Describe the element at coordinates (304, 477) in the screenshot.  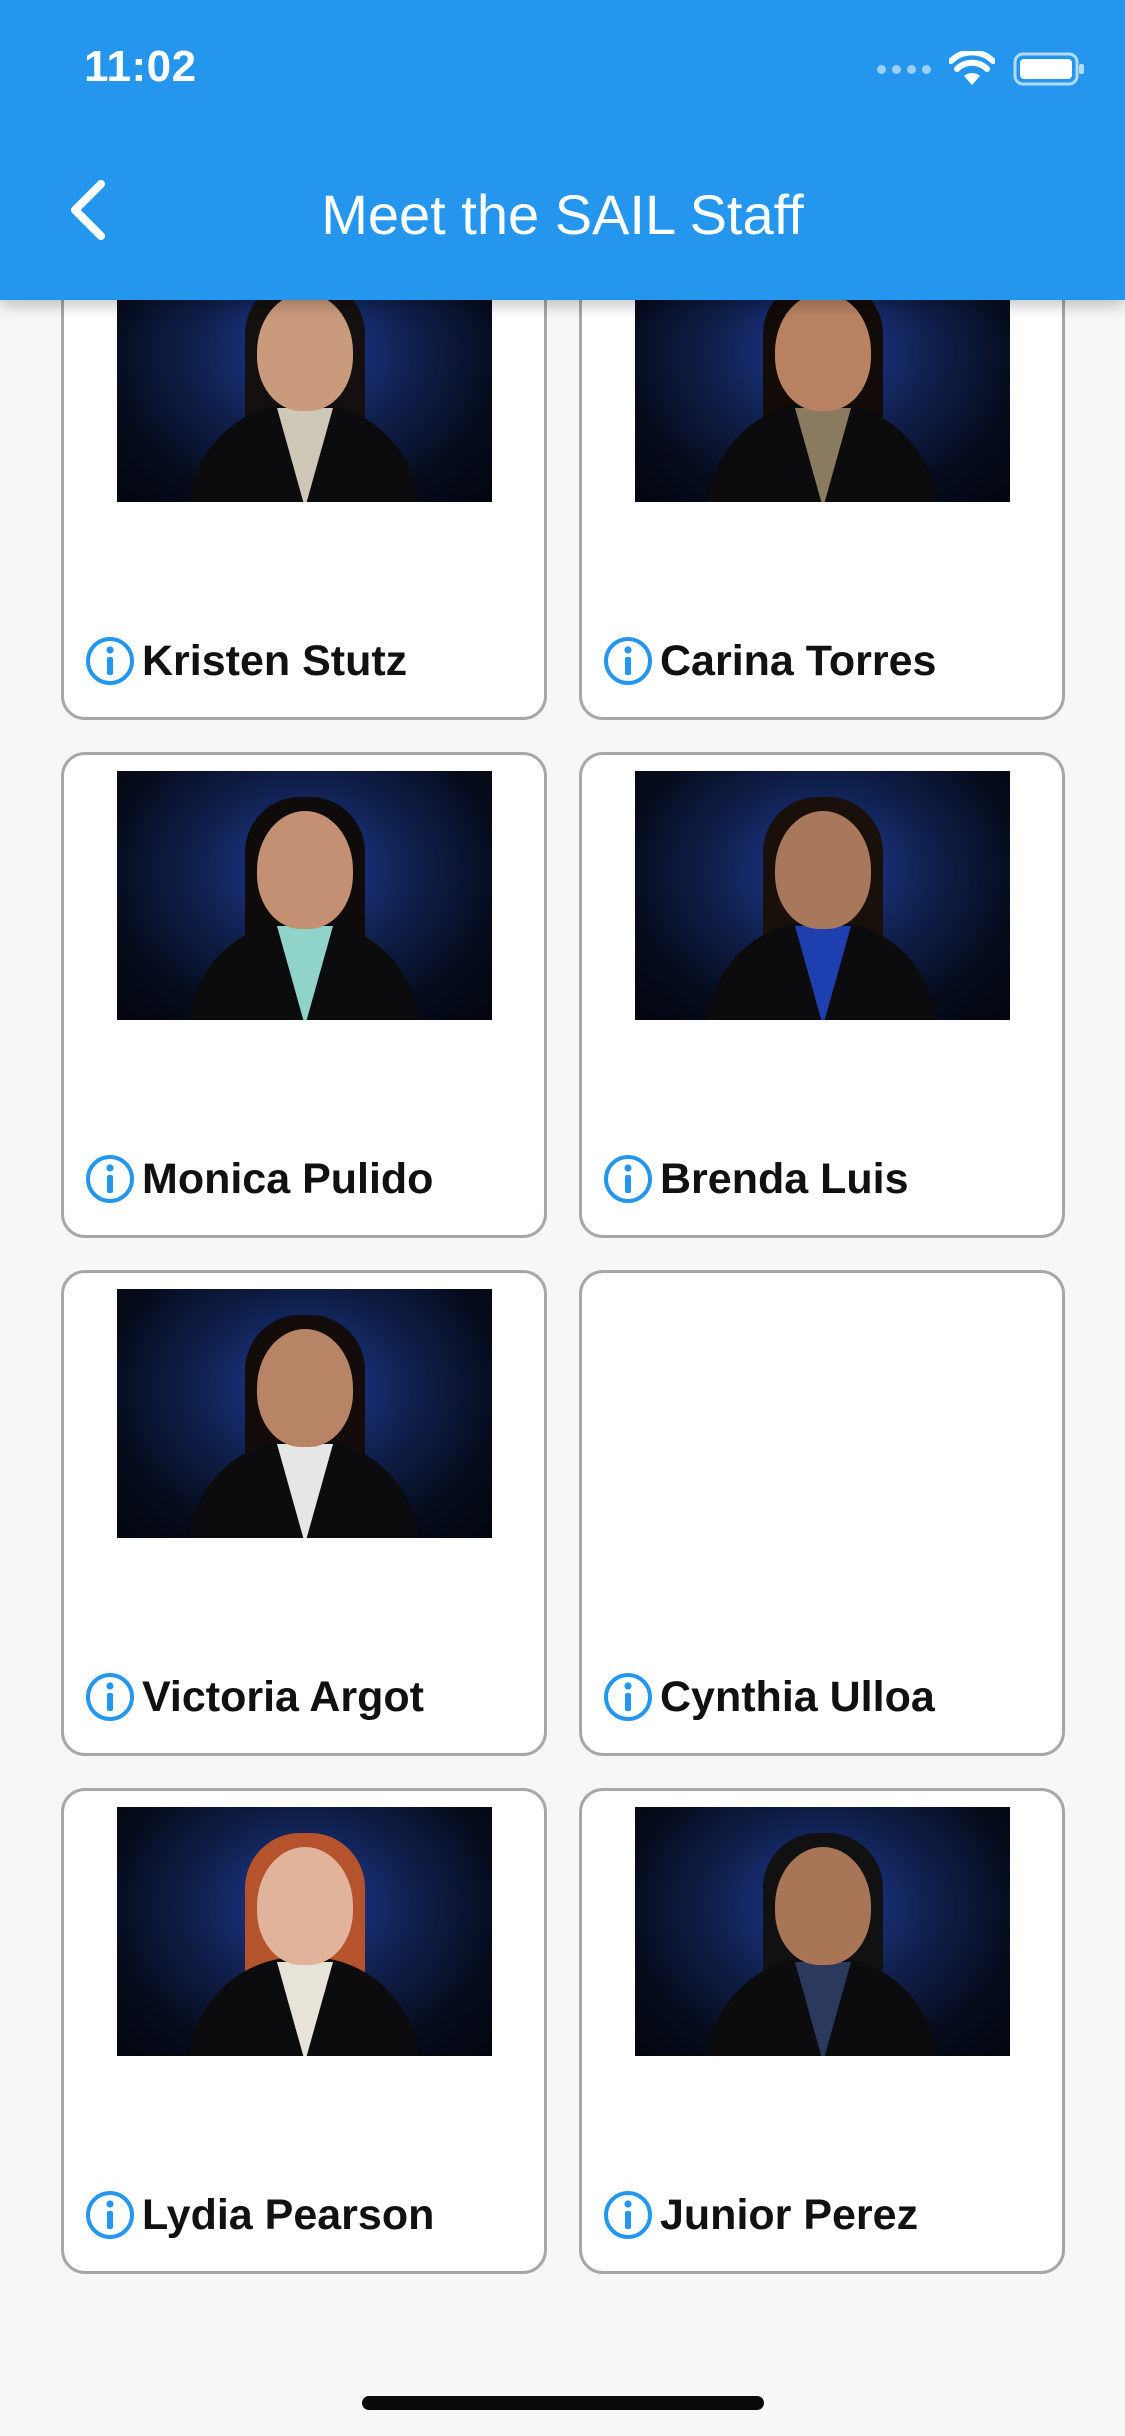
I see `staff-card: Kristen Stutz` at that location.